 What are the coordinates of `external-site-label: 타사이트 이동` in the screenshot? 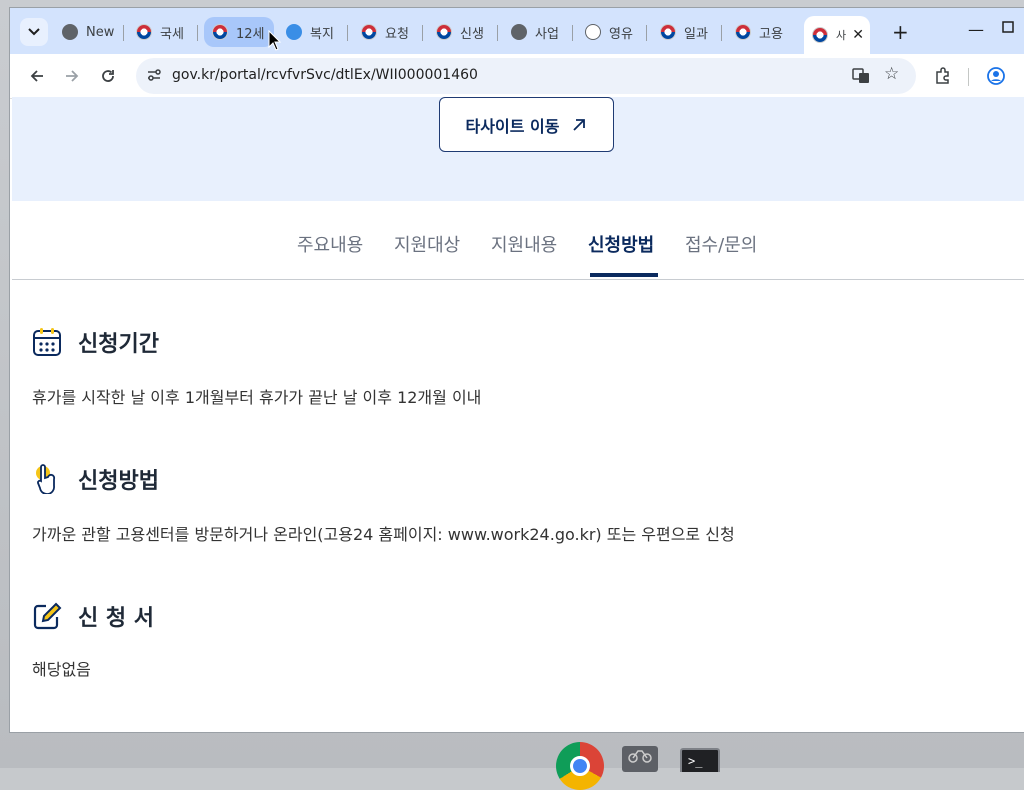 It's located at (512, 126).